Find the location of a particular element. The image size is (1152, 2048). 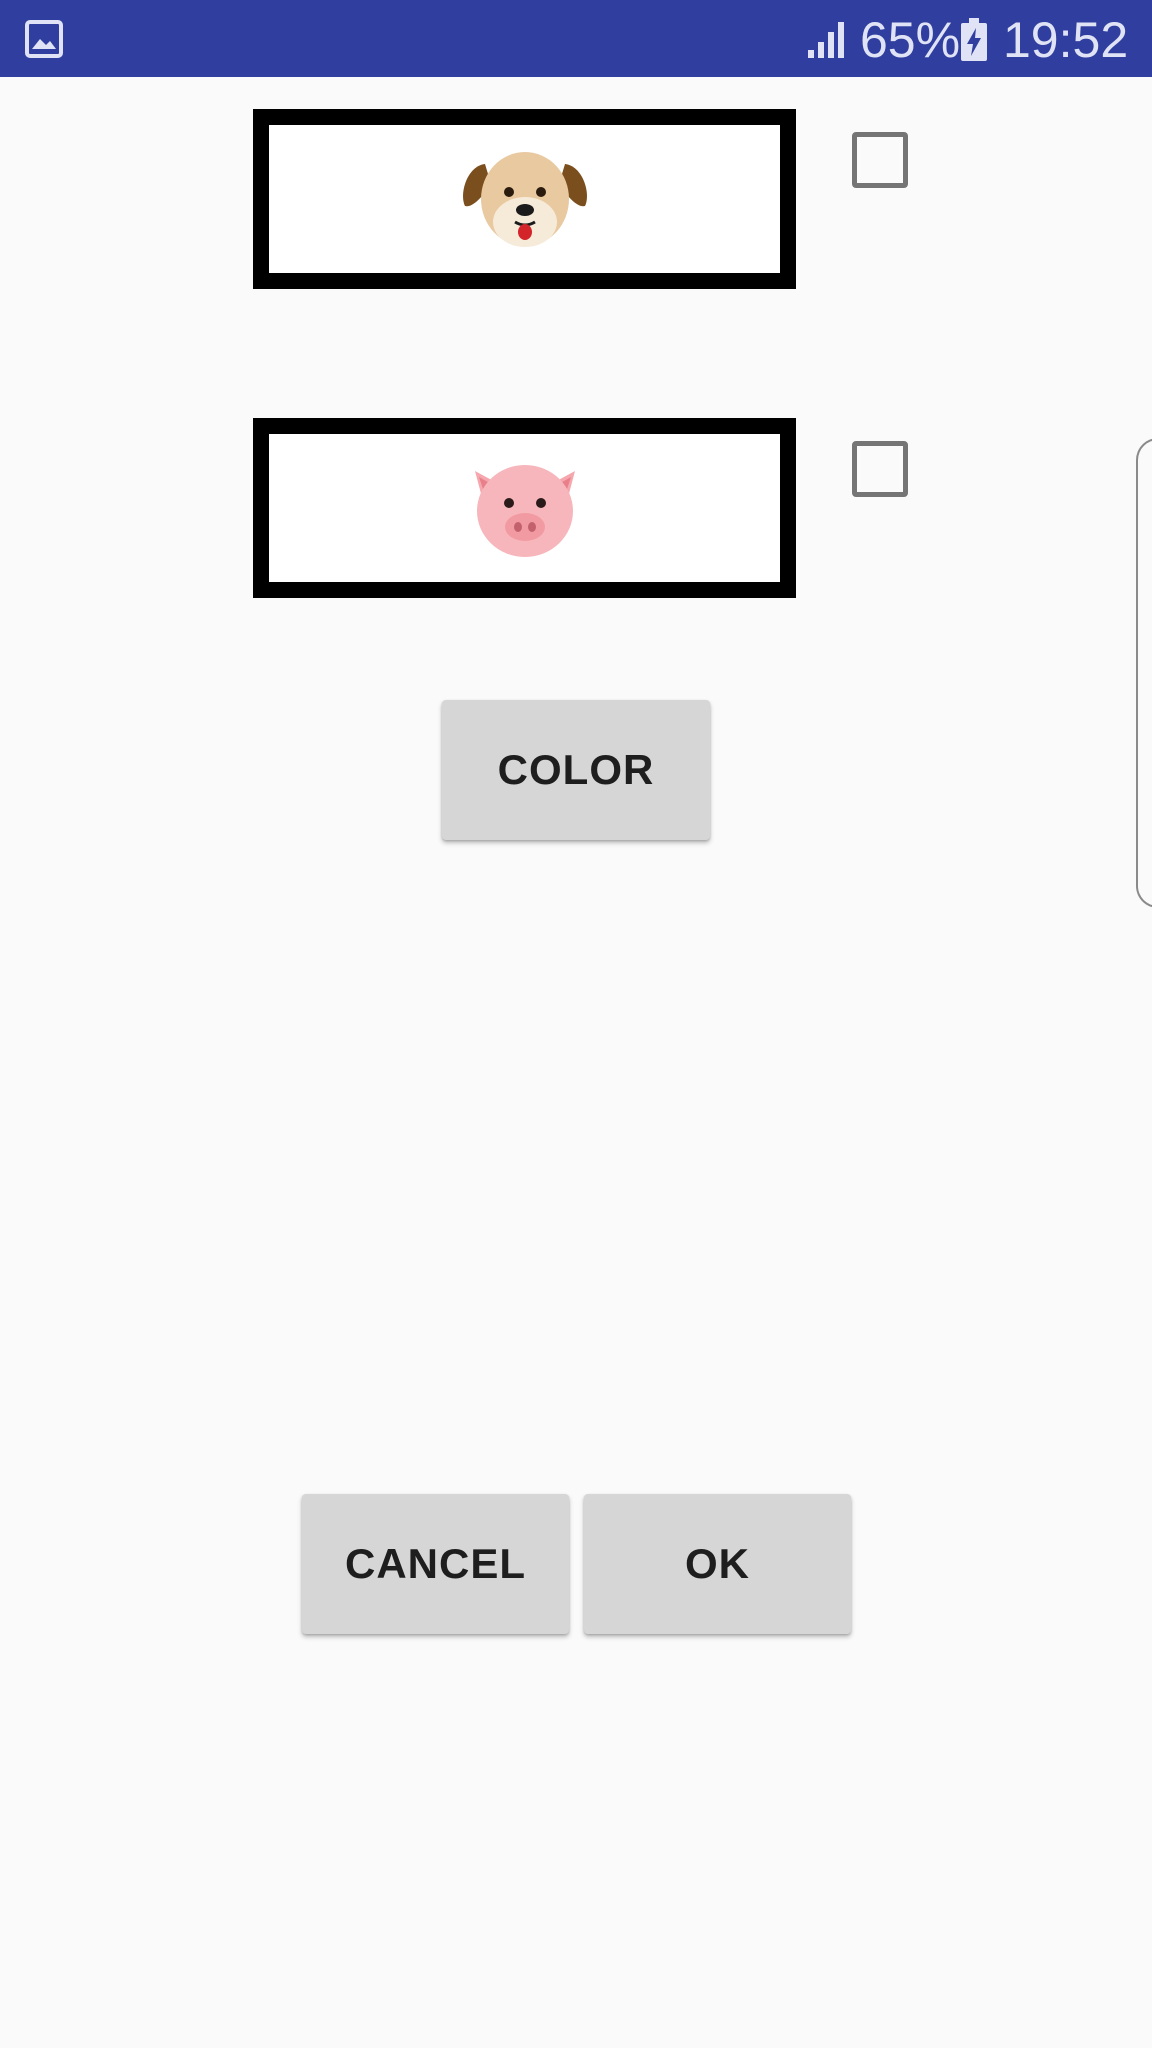

battery-charging-icon is located at coordinates (974, 39).